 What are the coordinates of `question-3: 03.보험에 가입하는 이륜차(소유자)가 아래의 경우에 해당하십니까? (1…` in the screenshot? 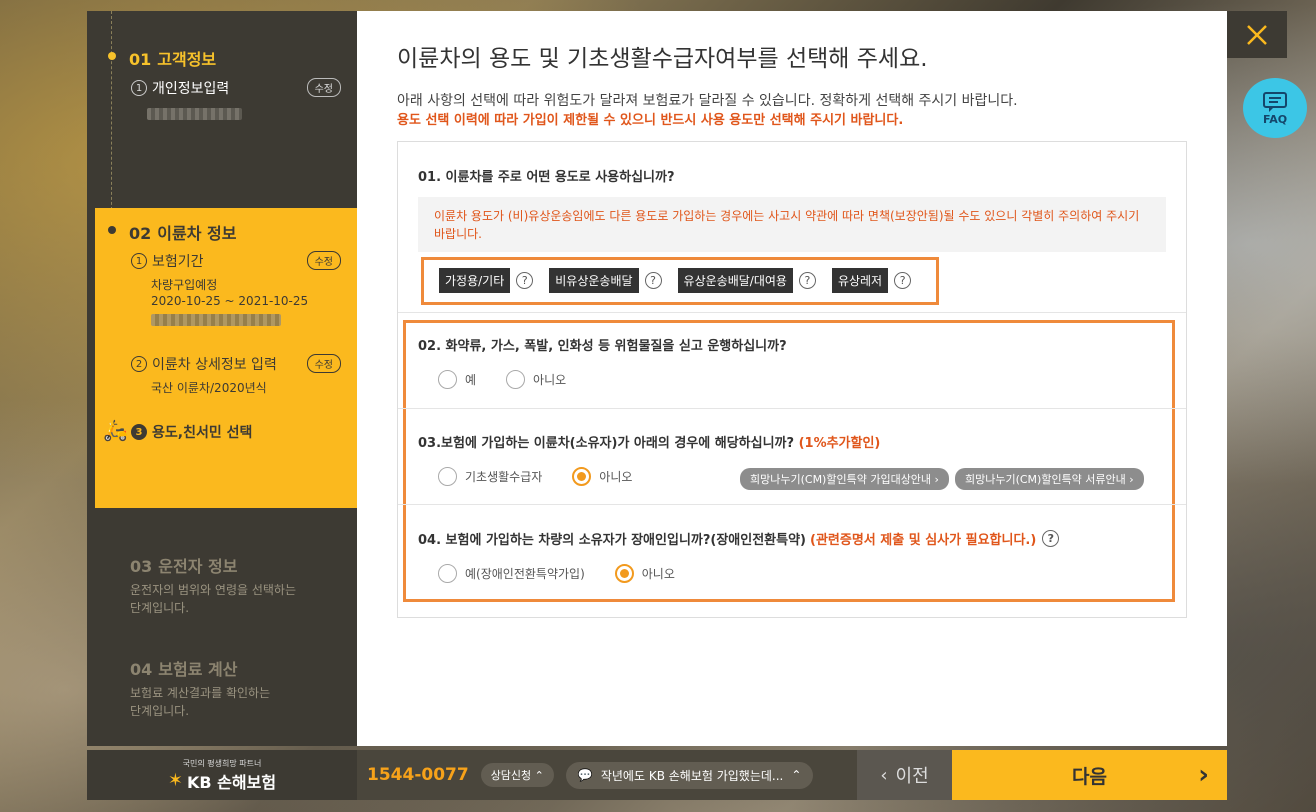 It's located at (649, 441).